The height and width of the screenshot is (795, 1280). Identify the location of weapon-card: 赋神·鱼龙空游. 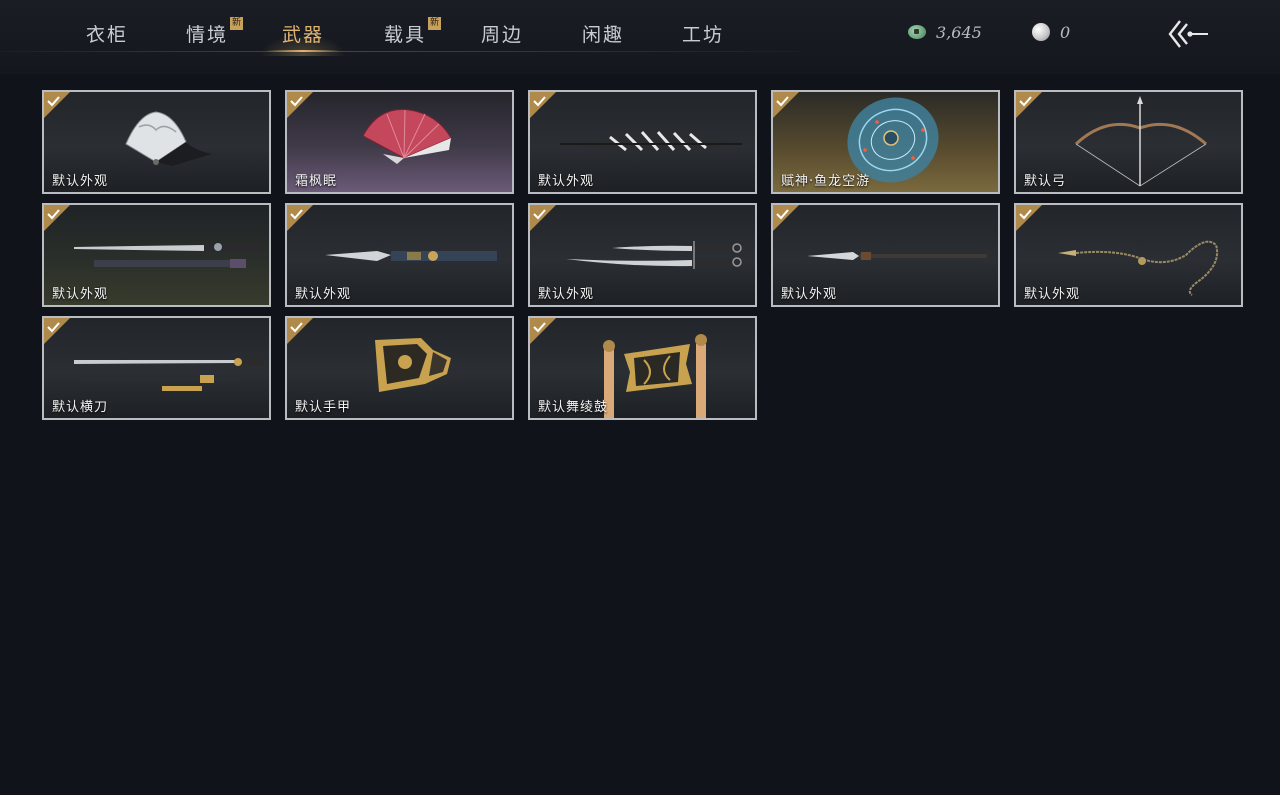
(885, 142).